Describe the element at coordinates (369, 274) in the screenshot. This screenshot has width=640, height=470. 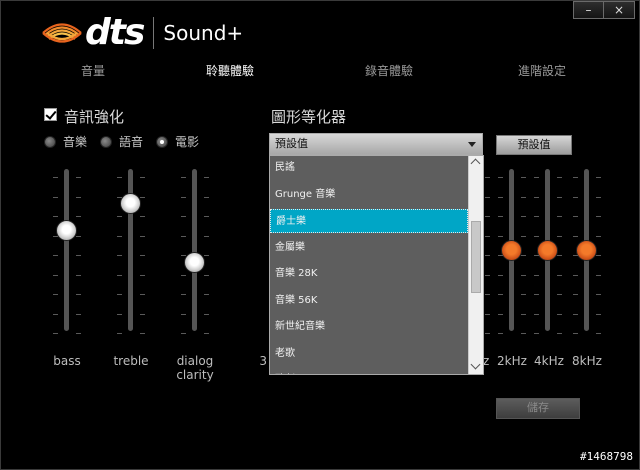
I see `dropdown-option: 音樂 28K` at that location.